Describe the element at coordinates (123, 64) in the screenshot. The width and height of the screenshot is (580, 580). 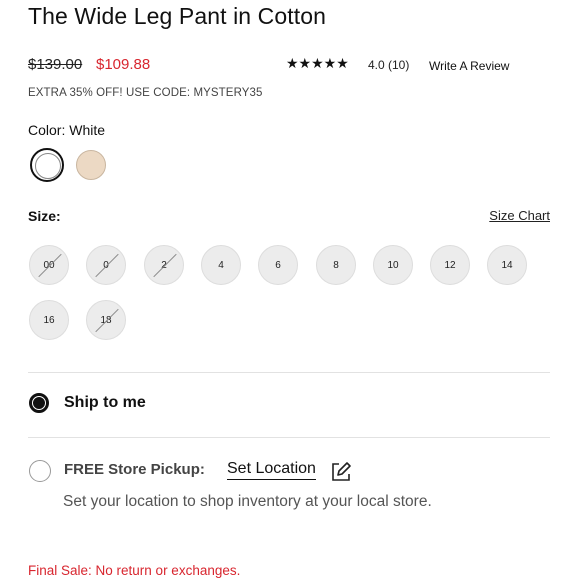
I see `sale-price: $109.88` at that location.